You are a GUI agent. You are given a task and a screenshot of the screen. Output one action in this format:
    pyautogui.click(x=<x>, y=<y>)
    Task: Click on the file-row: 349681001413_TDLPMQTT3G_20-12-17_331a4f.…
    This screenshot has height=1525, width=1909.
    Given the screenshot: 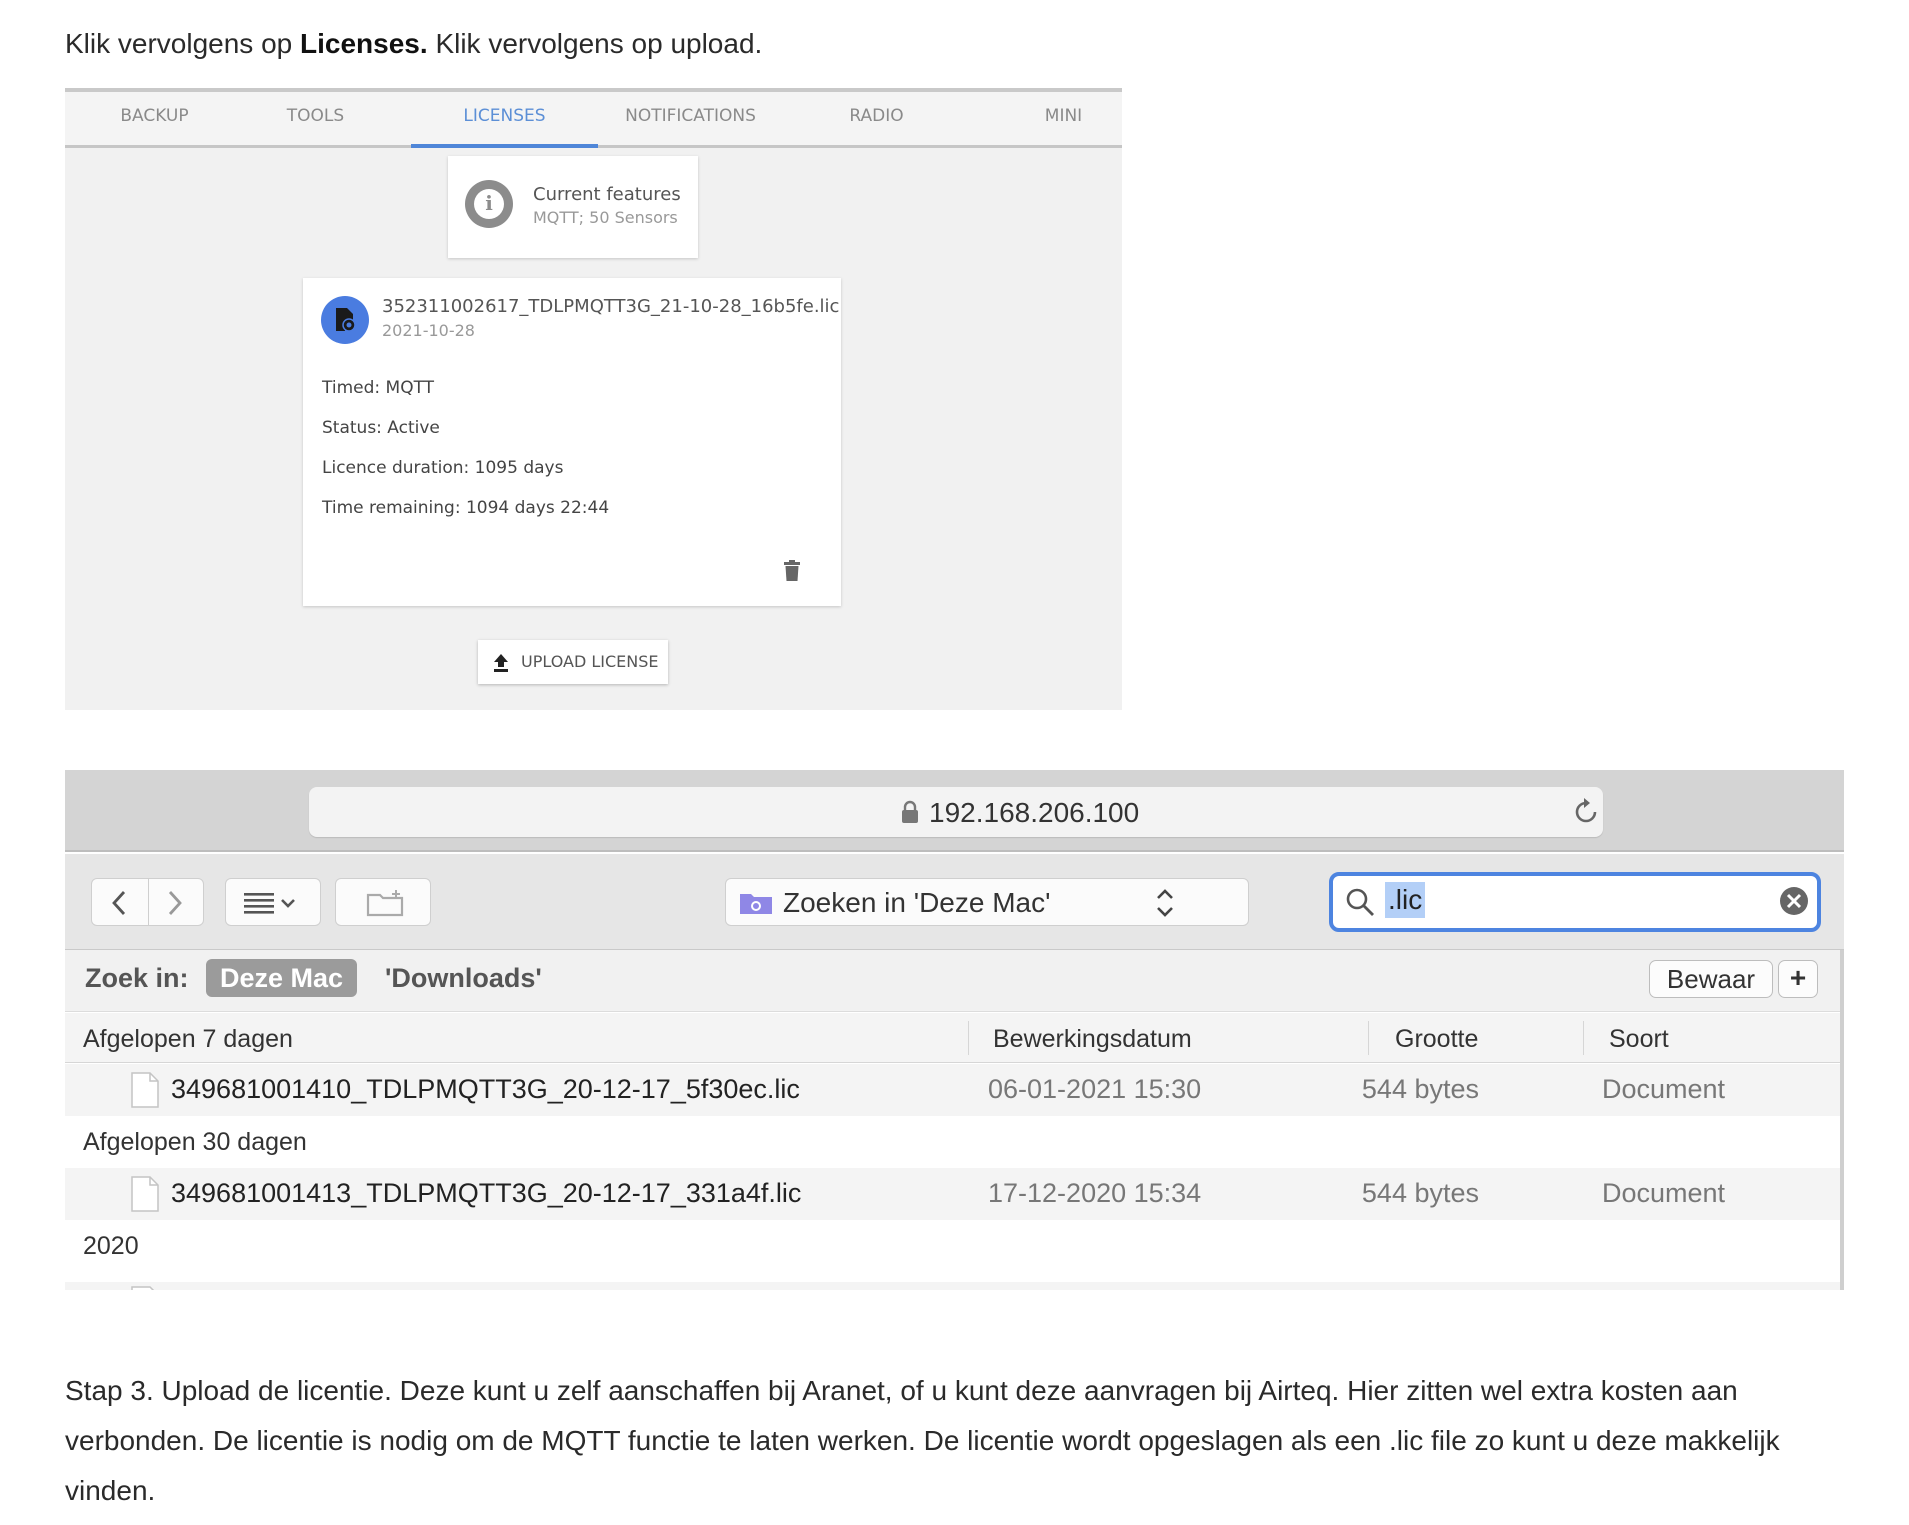 What is the action you would take?
    pyautogui.click(x=954, y=1194)
    